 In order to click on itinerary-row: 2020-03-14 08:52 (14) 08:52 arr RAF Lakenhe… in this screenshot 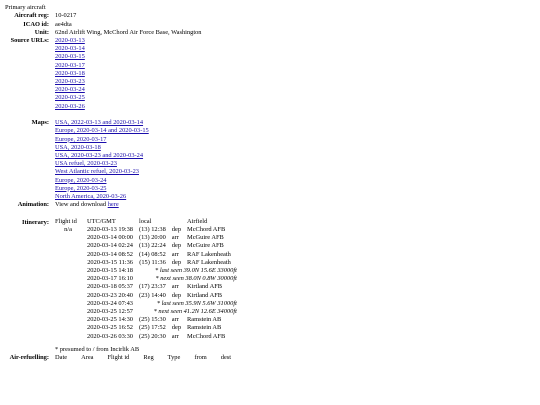, I will do `click(146, 255)`.